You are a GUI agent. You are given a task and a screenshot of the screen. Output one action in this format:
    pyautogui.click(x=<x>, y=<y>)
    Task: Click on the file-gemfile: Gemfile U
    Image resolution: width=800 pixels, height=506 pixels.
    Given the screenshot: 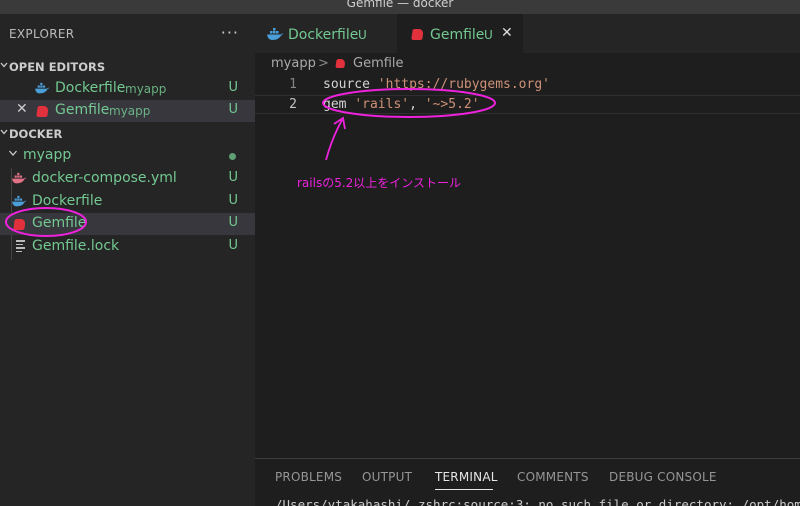 What is the action you would take?
    pyautogui.click(x=127, y=224)
    